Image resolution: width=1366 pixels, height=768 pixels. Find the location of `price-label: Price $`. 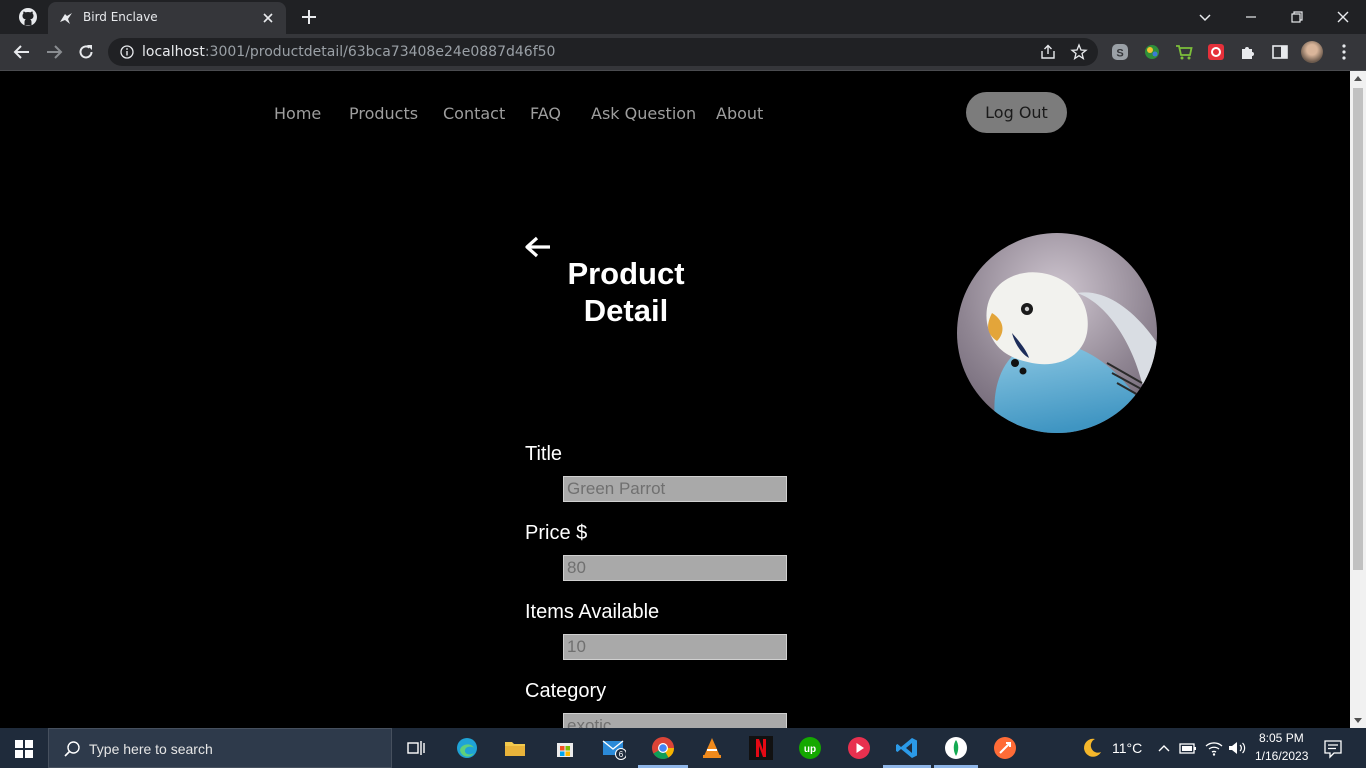

price-label: Price $ is located at coordinates (556, 533).